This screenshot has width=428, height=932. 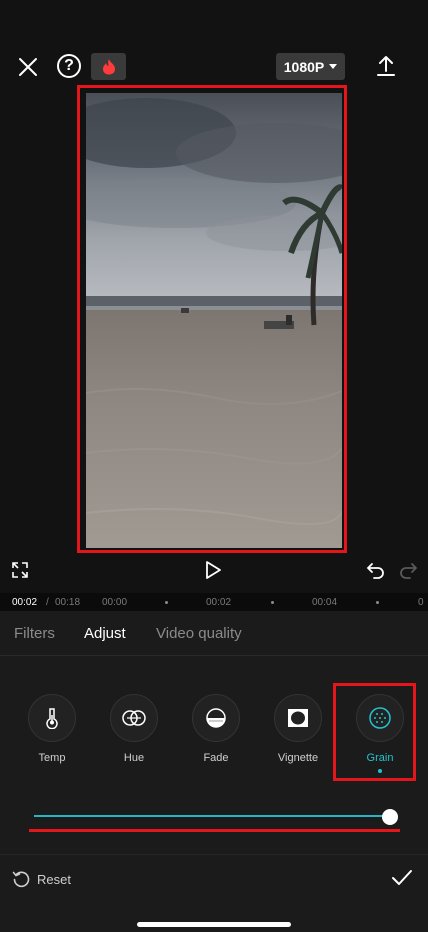 I want to click on tool-label: Fade, so click(x=216, y=758).